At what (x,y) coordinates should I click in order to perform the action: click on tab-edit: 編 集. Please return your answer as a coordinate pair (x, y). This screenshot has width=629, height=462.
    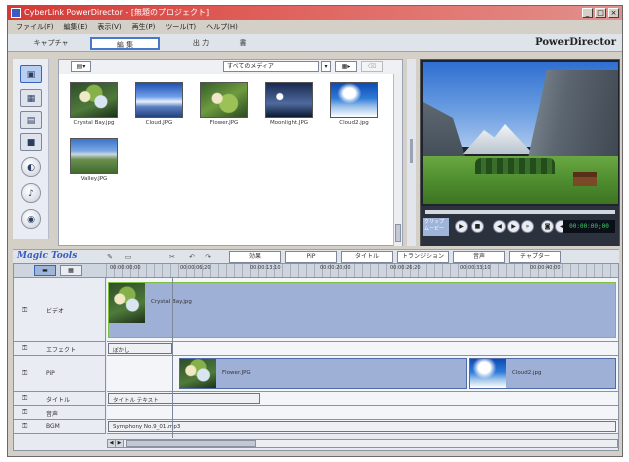
    Looking at the image, I should click on (125, 43).